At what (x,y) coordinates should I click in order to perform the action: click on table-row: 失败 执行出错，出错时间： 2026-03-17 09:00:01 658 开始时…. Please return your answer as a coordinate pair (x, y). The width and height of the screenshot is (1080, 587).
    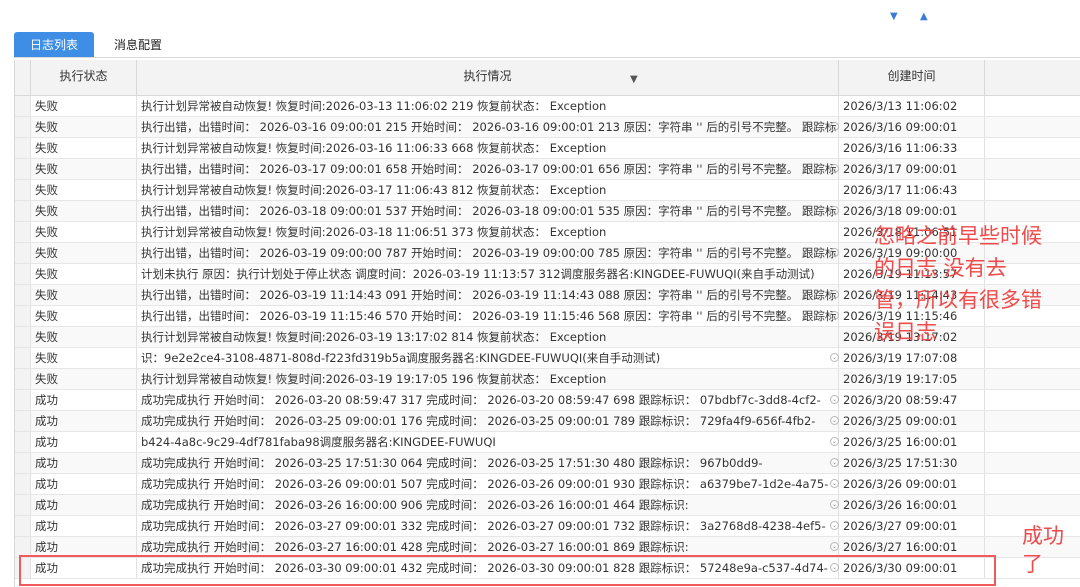
    Looking at the image, I should click on (547, 169).